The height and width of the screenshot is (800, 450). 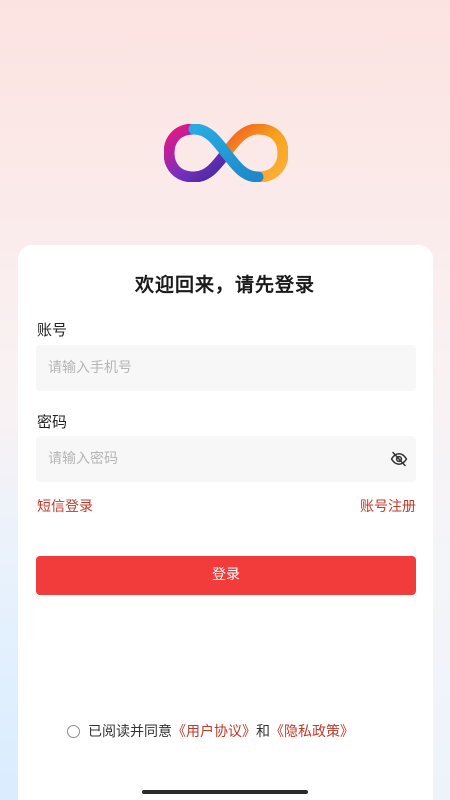 I want to click on eye-off-icon, so click(x=399, y=459).